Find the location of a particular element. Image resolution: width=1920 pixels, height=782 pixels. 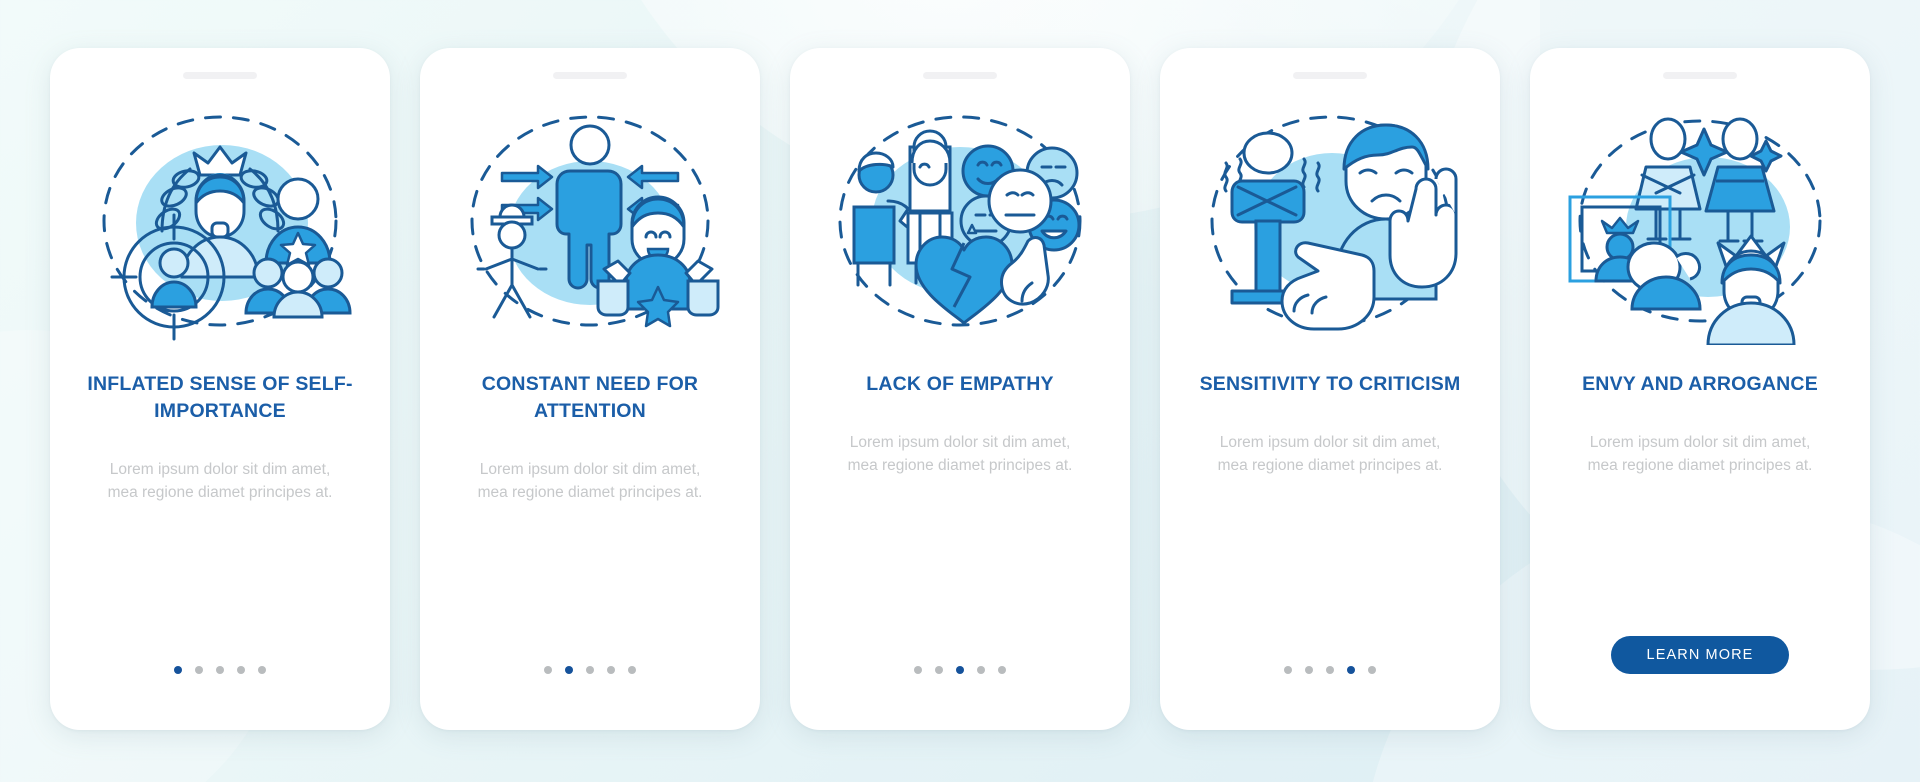

learn-more-button: LEARN MORE is located at coordinates (1700, 655).